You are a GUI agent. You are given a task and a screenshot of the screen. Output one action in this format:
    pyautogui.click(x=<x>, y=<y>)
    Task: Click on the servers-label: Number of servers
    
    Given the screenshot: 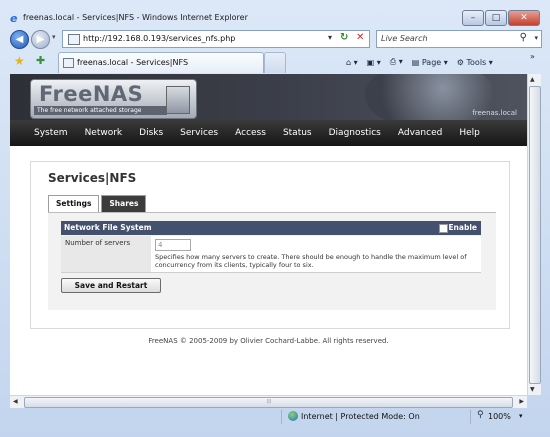 What is the action you would take?
    pyautogui.click(x=106, y=254)
    